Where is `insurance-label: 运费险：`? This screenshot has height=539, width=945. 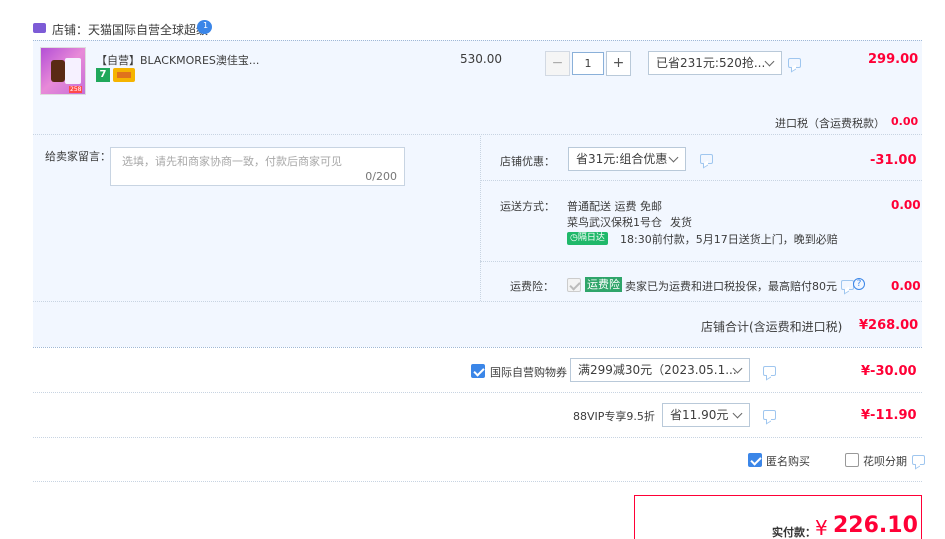 insurance-label: 运费险： is located at coordinates (532, 286).